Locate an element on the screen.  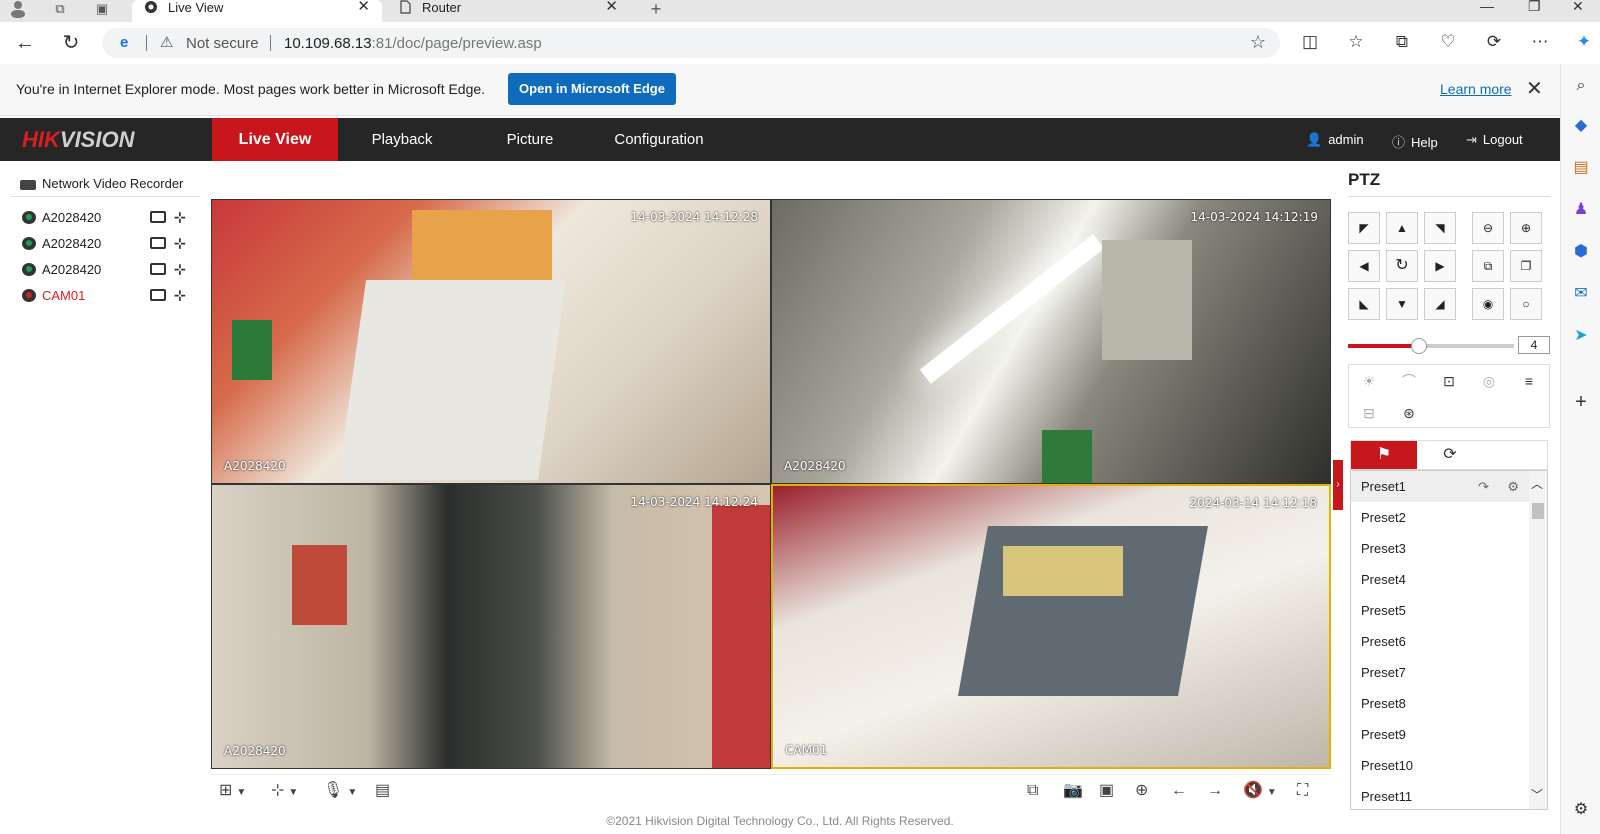
favorites-icon: ☆ is located at coordinates (1356, 43).